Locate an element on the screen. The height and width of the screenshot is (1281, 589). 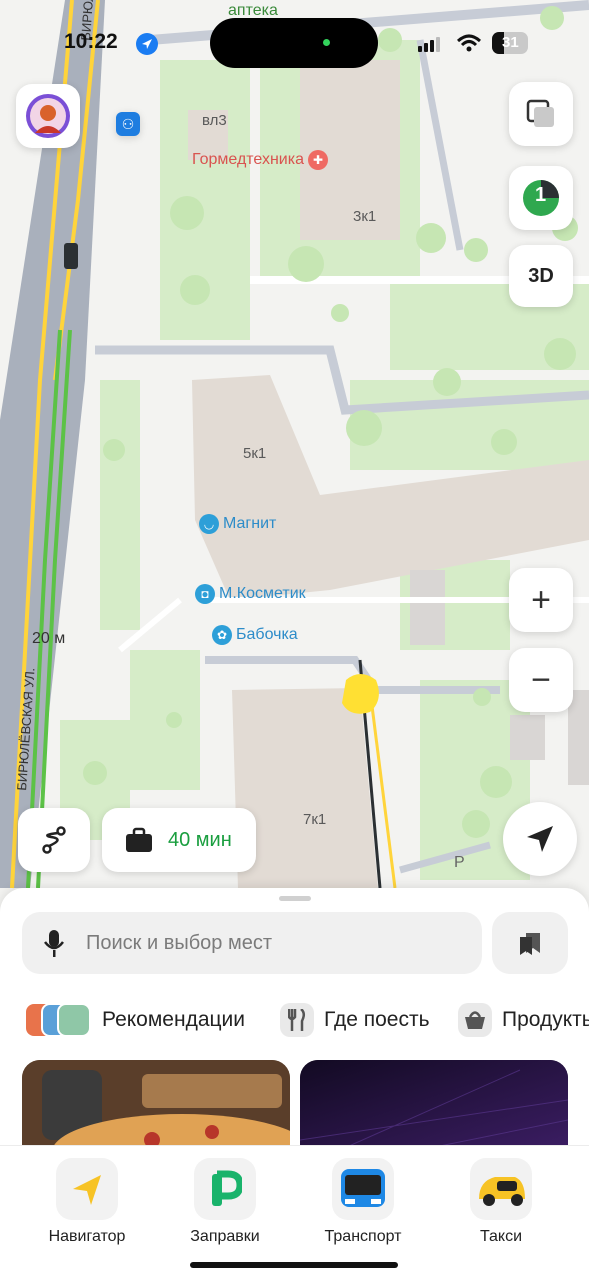
battery-level: 31 is located at coordinates (510, 42).